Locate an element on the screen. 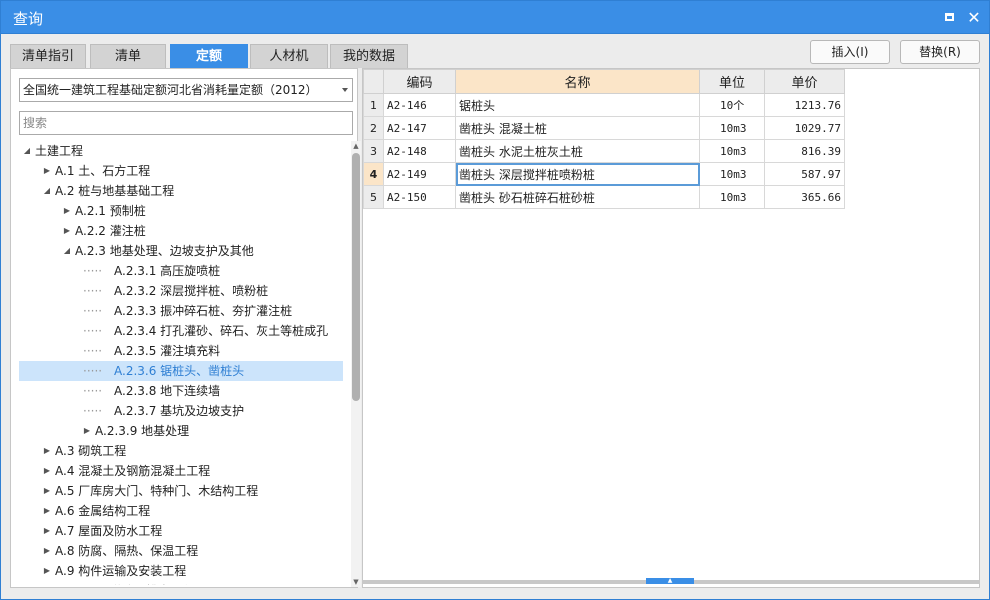  tree-node: ▶ A.2.1 预制桩 is located at coordinates (181, 211).